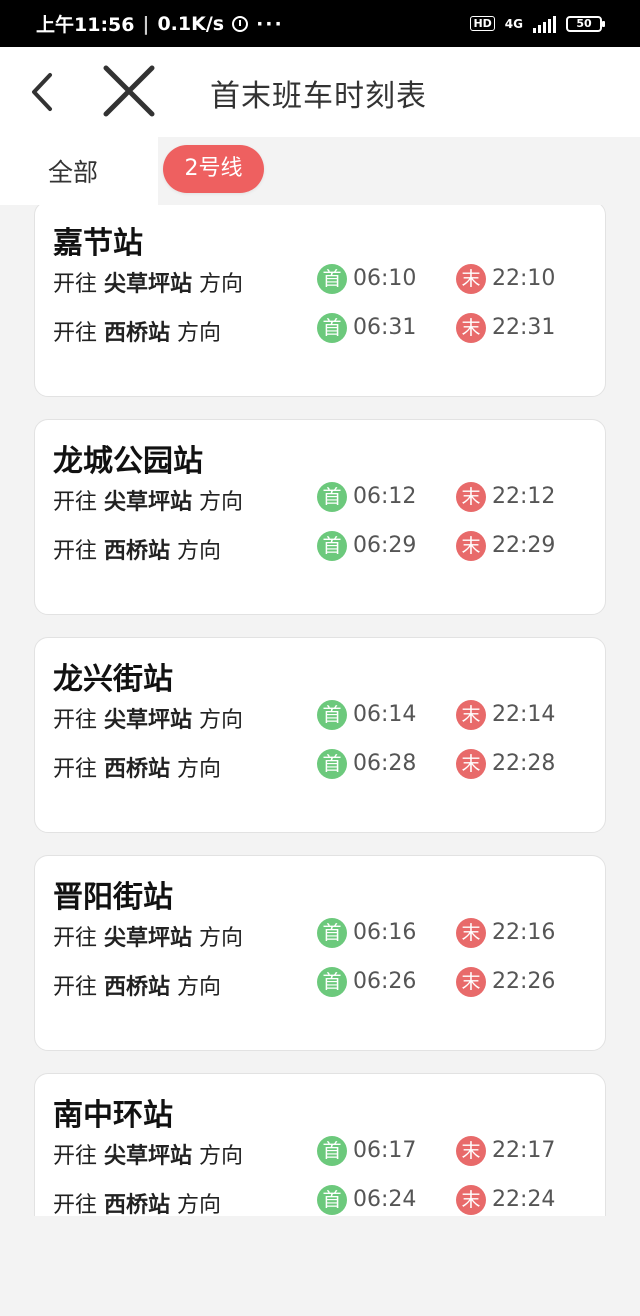 The image size is (640, 1316). I want to click on network-type: 4G, so click(513, 23).